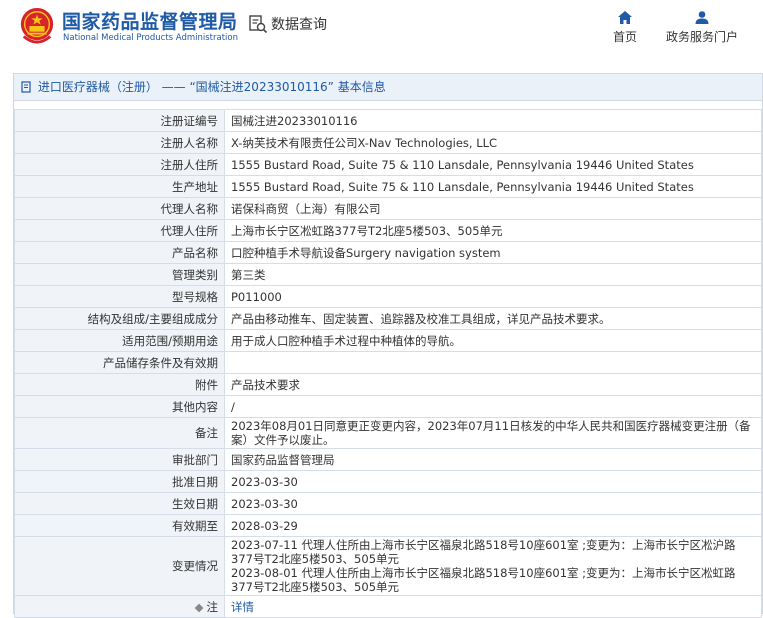 The width and height of the screenshot is (763, 618). Describe the element at coordinates (119, 186) in the screenshot. I see `field-label: 生产地址` at that location.